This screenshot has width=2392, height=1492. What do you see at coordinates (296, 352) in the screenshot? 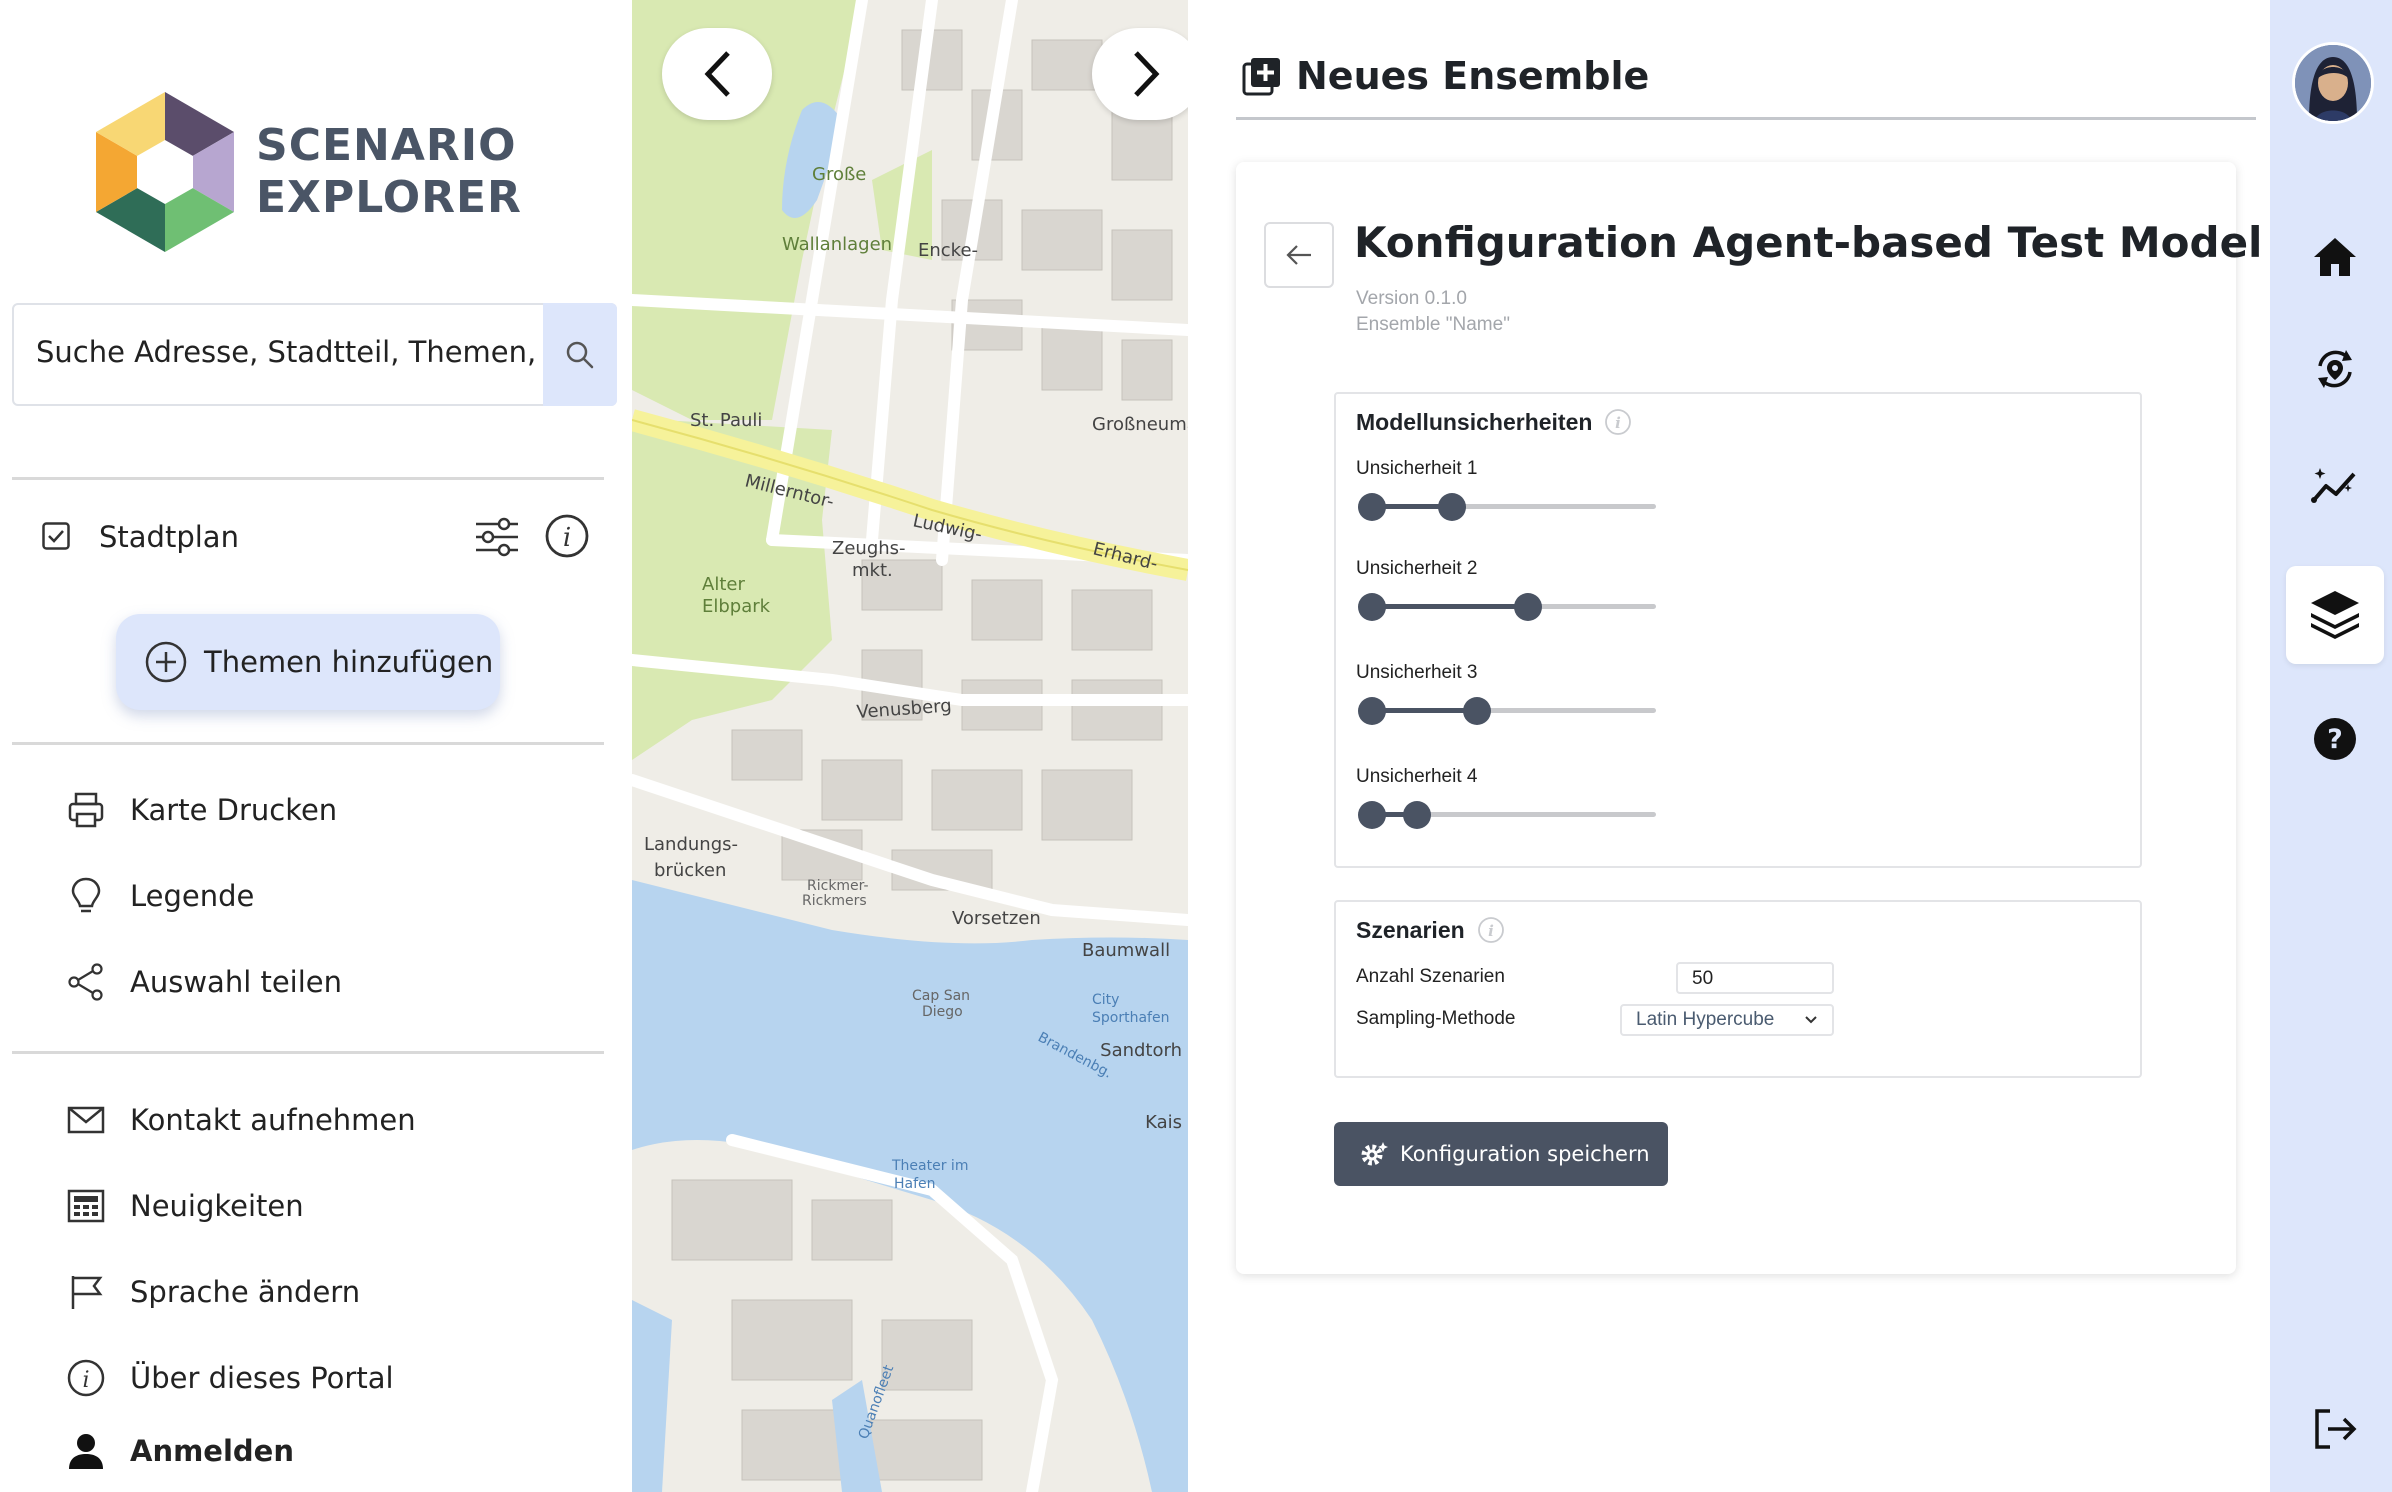
I see `search-input: Suche Adresse, Stadtteil, Themen, Flurs` at bounding box center [296, 352].